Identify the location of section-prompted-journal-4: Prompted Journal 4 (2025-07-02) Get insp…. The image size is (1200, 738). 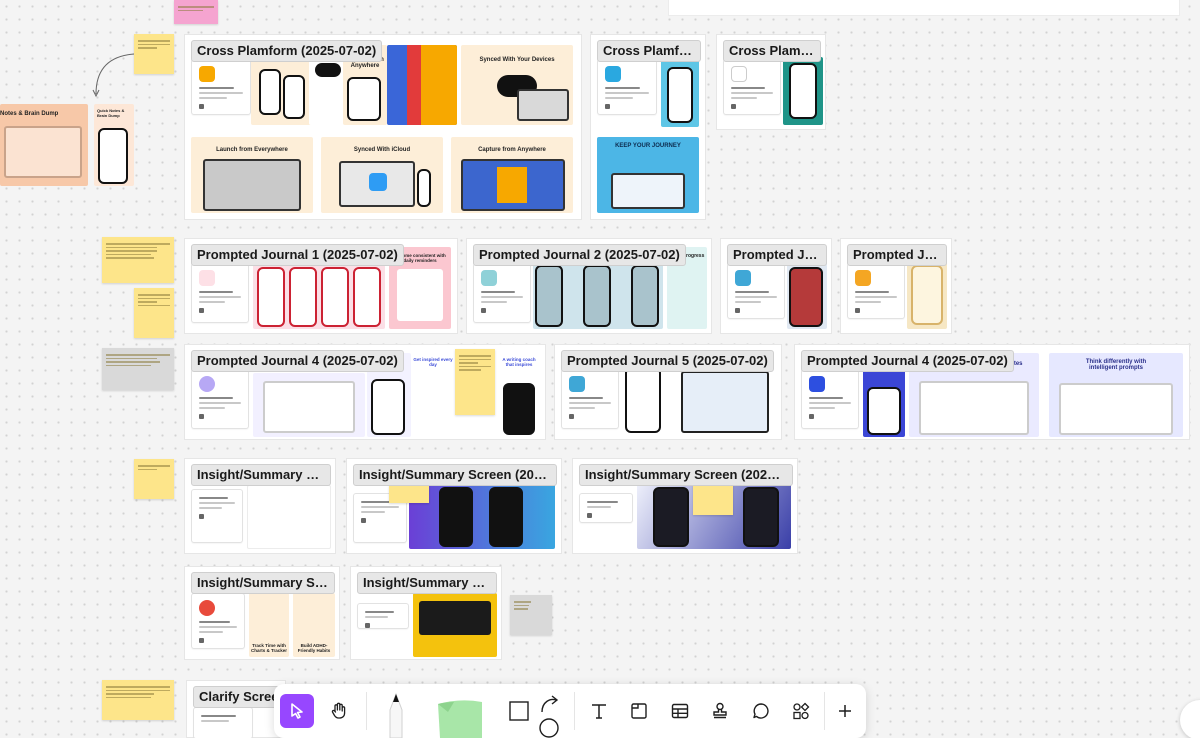
(365, 392).